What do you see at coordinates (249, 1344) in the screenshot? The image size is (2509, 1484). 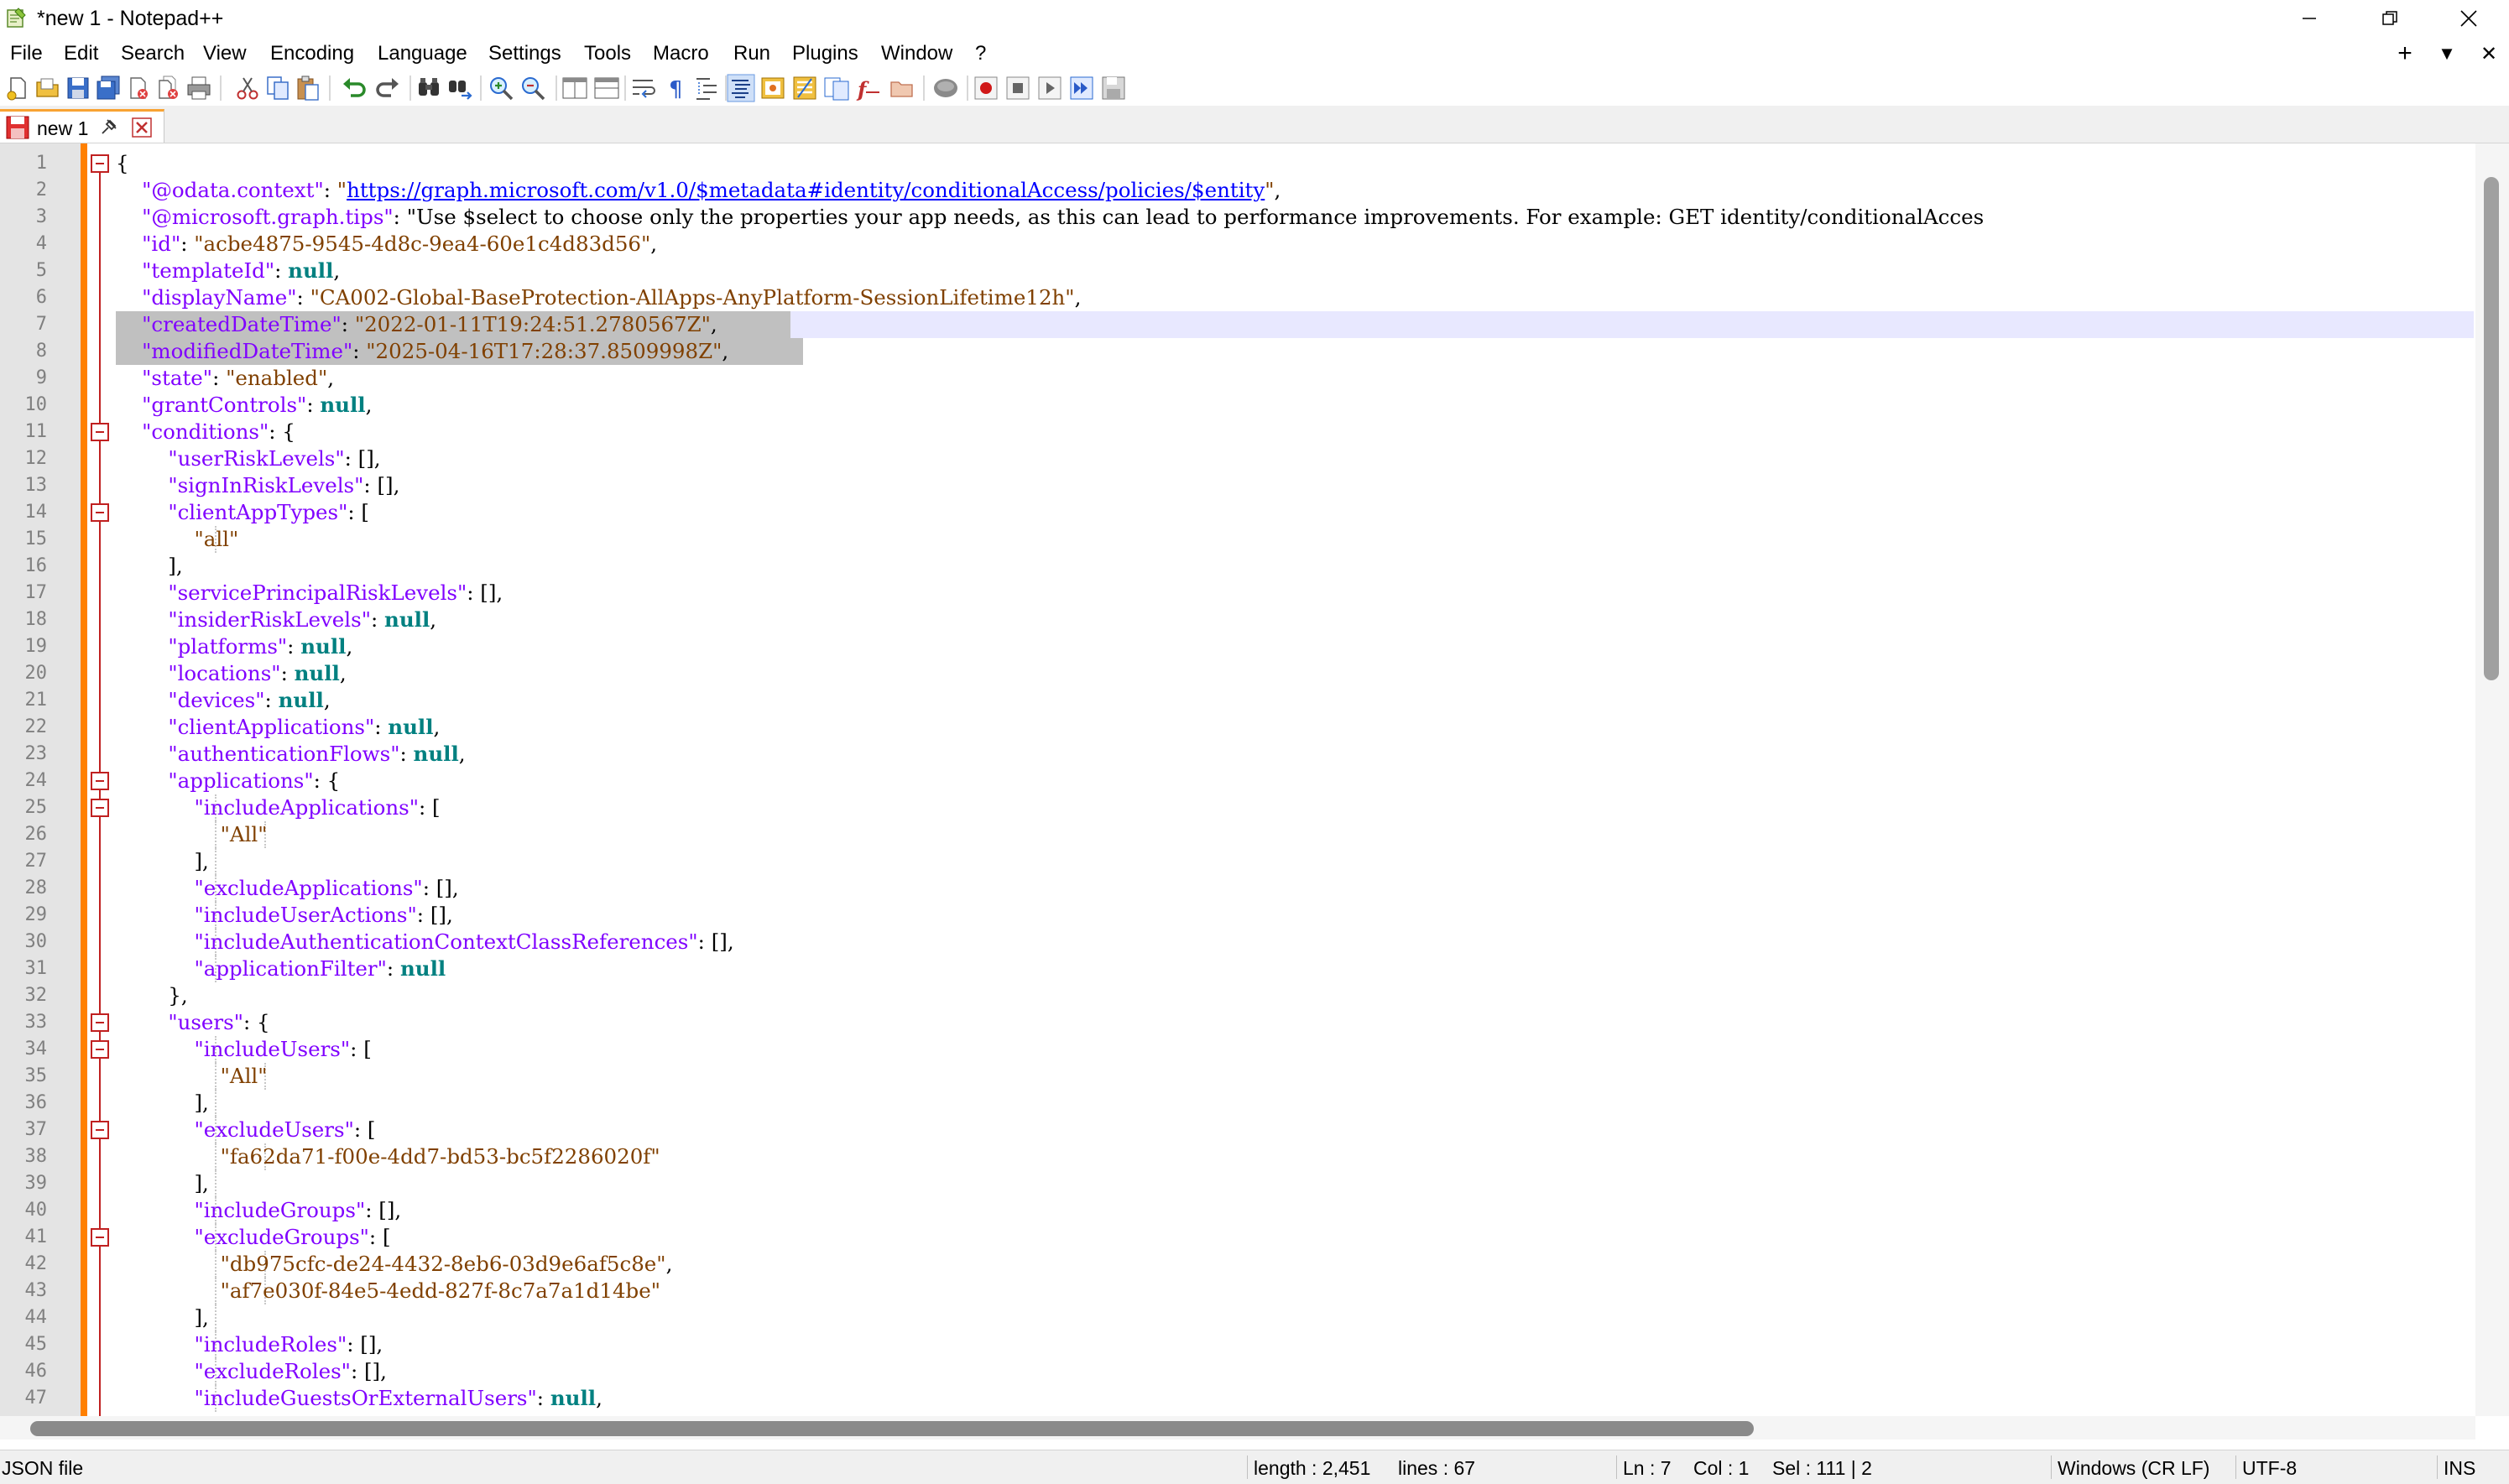 I see `code-line: "includeRoles": [],` at bounding box center [249, 1344].